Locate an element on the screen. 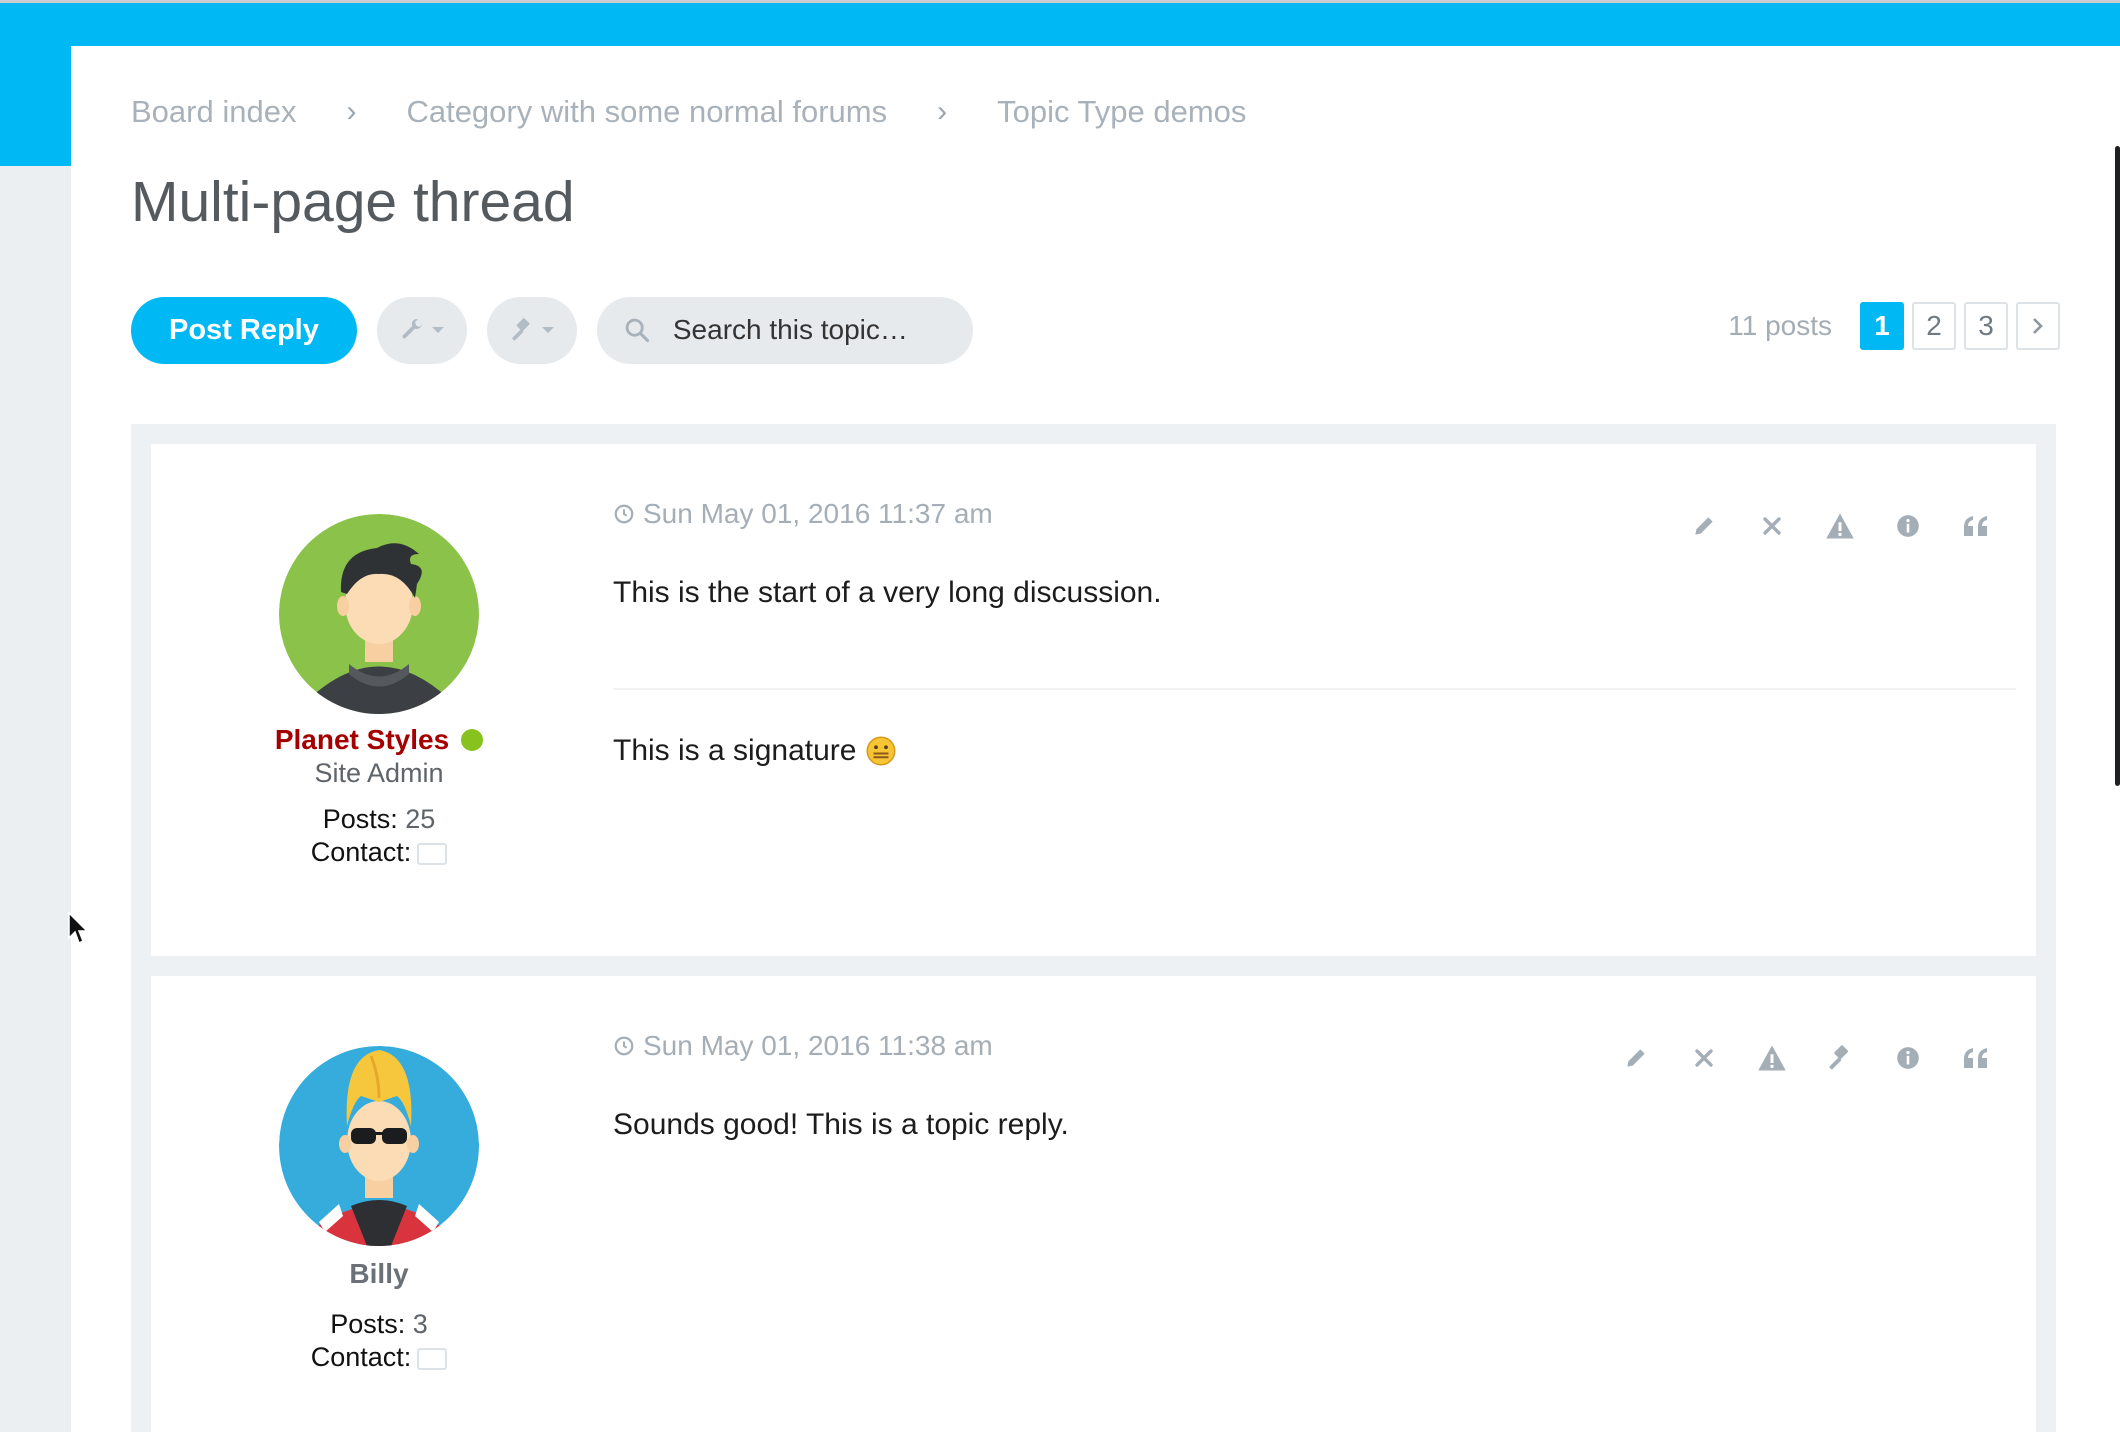  next-page-button is located at coordinates (2038, 326).